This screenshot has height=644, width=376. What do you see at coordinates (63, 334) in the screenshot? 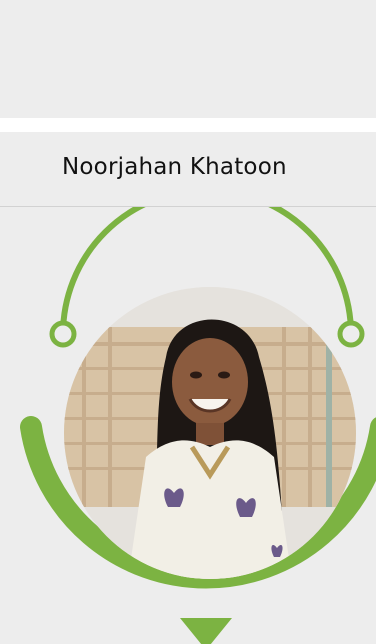
I see `frame-dot-left` at bounding box center [63, 334].